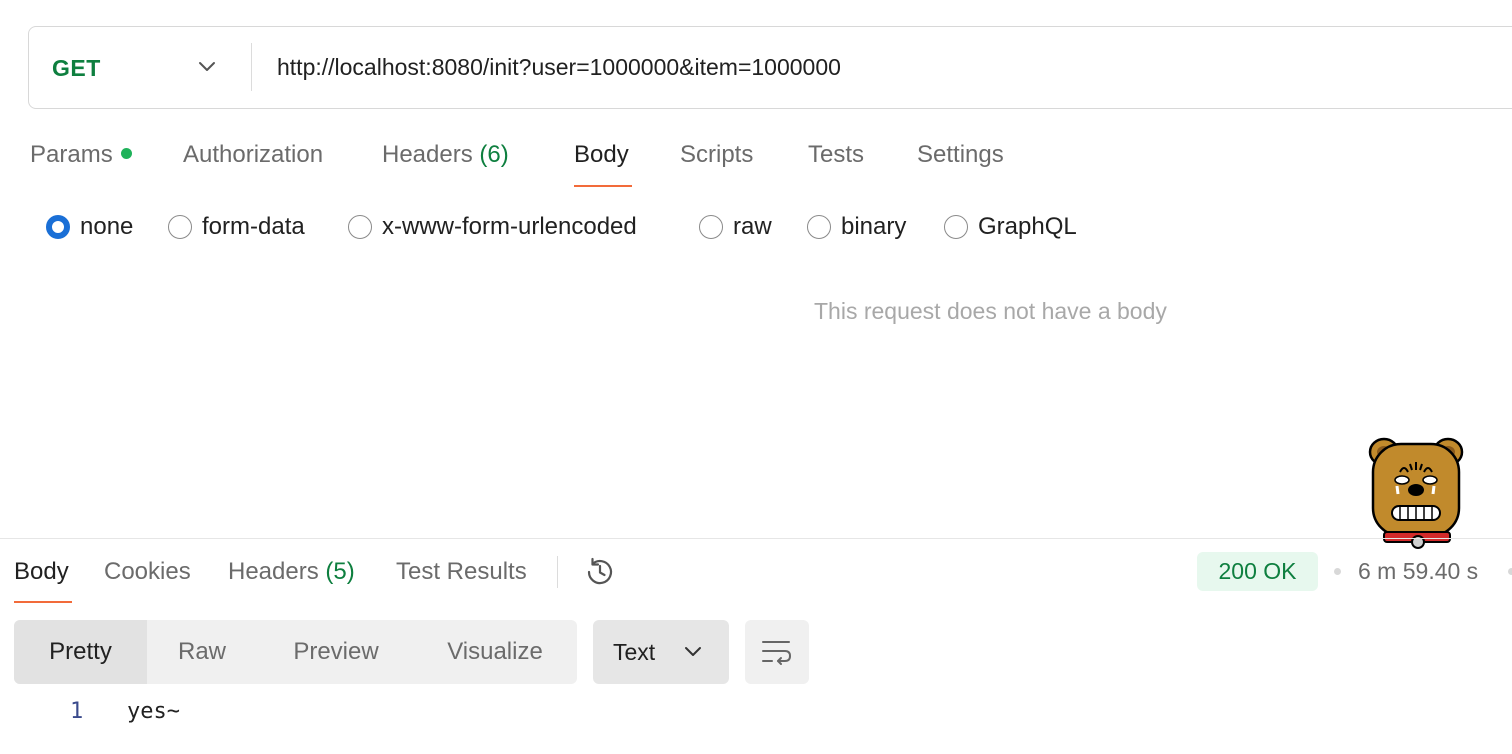 This screenshot has width=1512, height=754. Describe the element at coordinates (76, 68) in the screenshot. I see `method-label: GET` at that location.